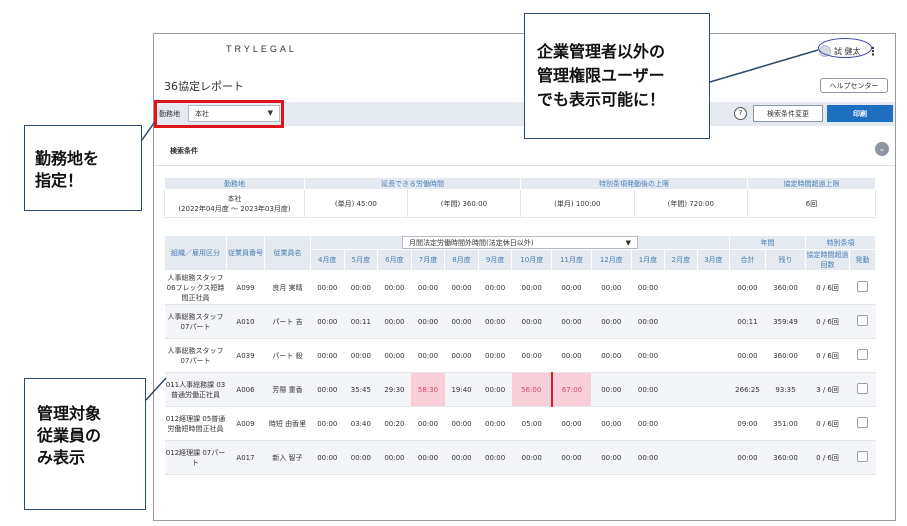 This screenshot has width=907, height=526. What do you see at coordinates (617, 76) in the screenshot?
I see `callout-permission: 企業管理者以外の 管理権限ユーザー でも表示可能に！` at bounding box center [617, 76].